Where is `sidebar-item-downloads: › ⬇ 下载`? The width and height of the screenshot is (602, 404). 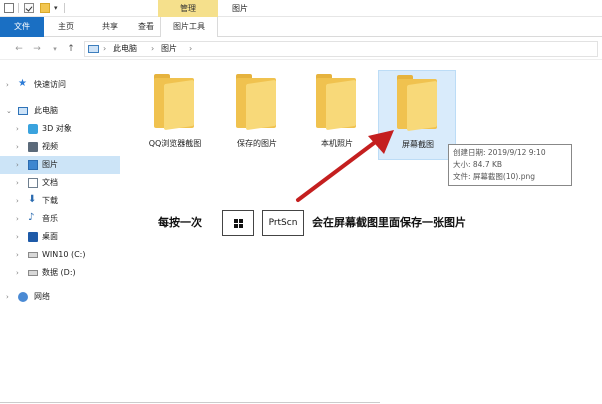 sidebar-item-downloads: › ⬇ 下载 is located at coordinates (60, 201).